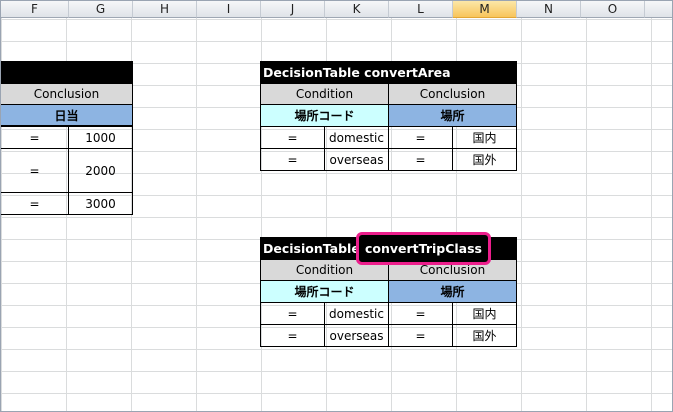 The image size is (673, 412). I want to click on table2-row2-val2: 国外, so click(484, 335).